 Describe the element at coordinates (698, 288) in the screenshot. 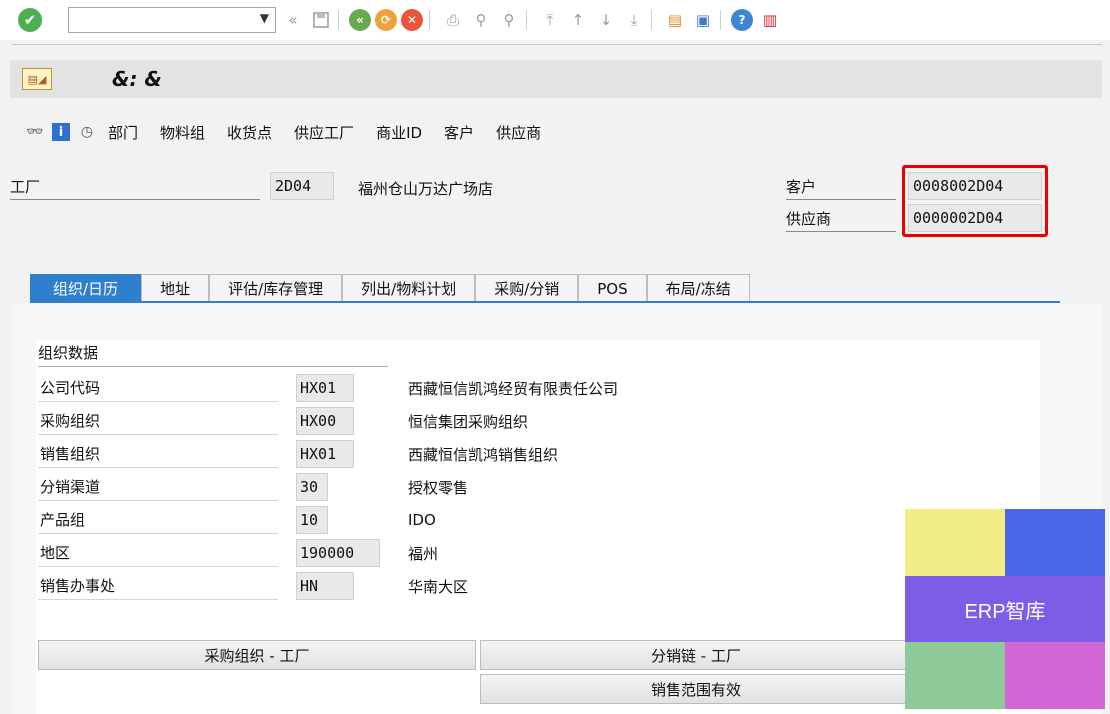

I see `tab-layout-blocking: 布局/冻结` at that location.